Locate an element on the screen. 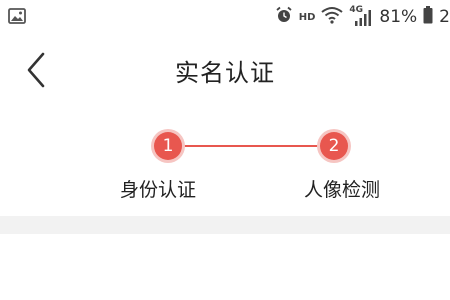 The image size is (450, 300). signal-icon is located at coordinates (363, 18).